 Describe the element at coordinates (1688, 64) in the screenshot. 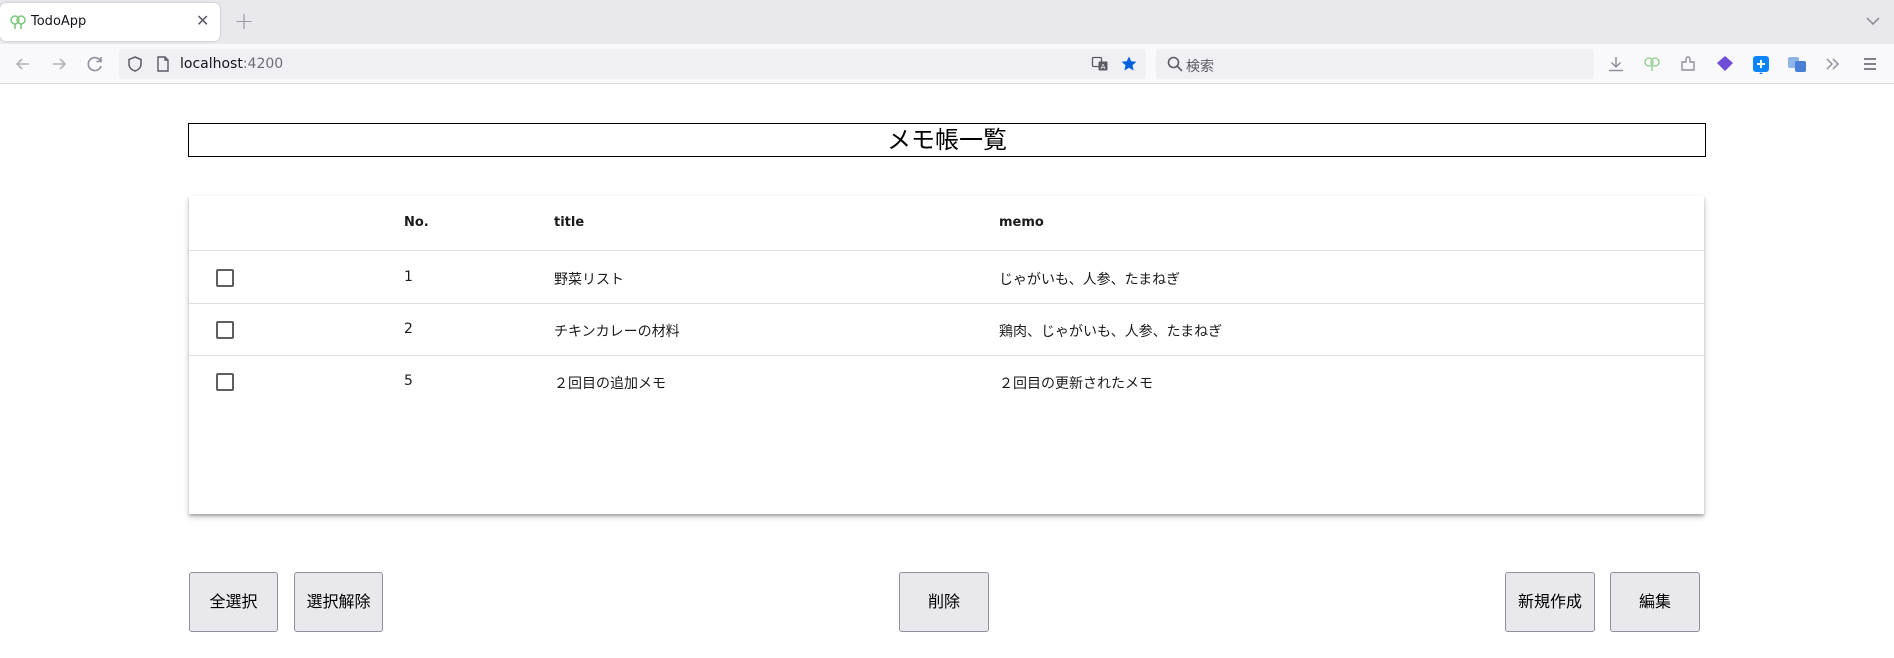

I see `extensions-puzzle-icon` at that location.